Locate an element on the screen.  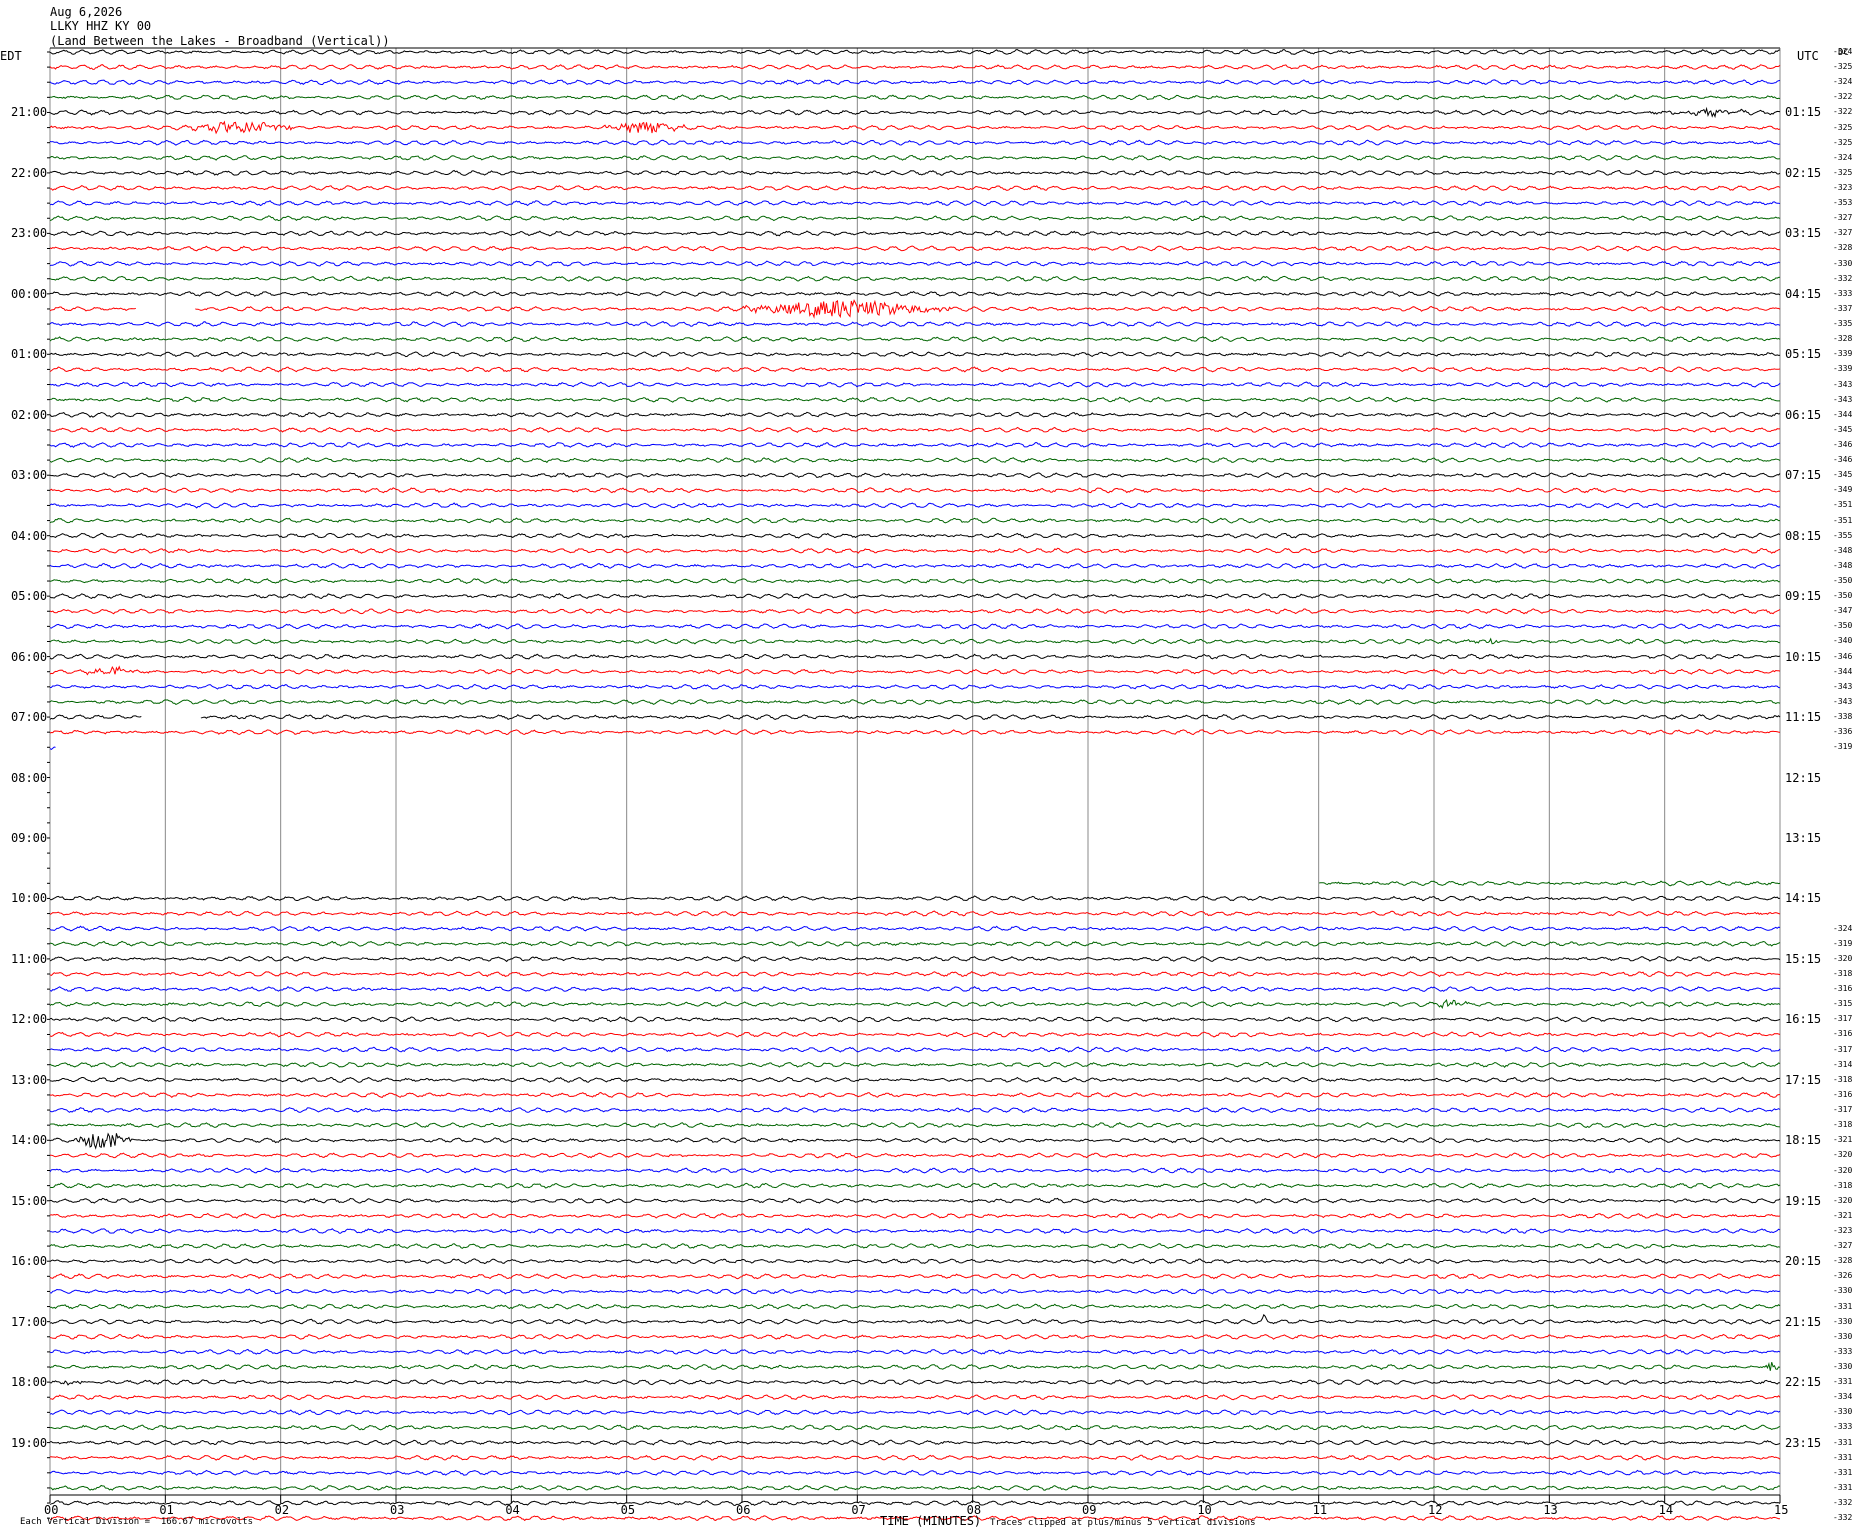
utc-hour-label: 17:15 is located at coordinates (1803, 1079).